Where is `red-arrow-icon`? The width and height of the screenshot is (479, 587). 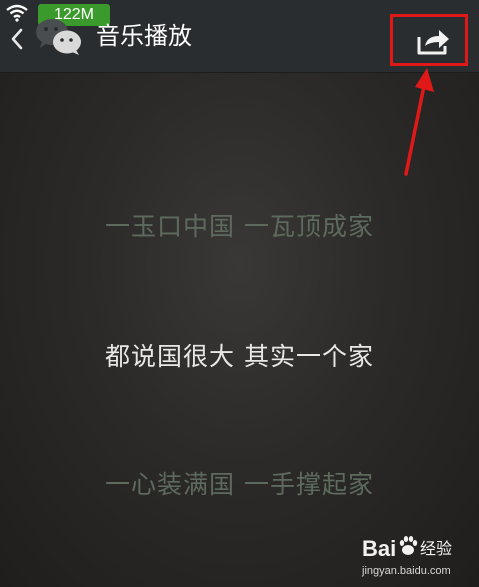 red-arrow-icon is located at coordinates (419, 122).